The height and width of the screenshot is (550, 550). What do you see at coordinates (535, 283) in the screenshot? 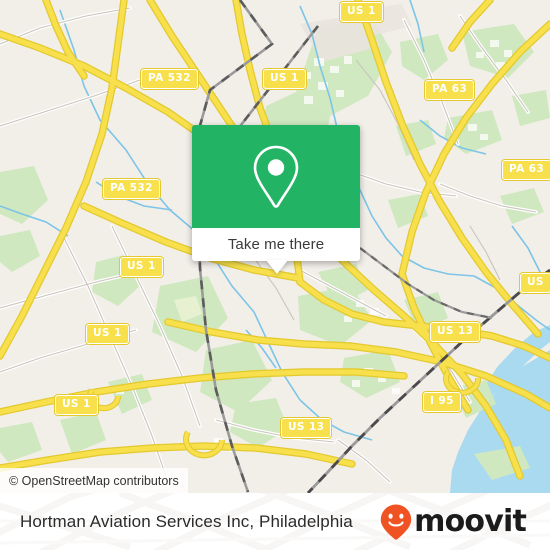
I see `road-shield: US` at bounding box center [535, 283].